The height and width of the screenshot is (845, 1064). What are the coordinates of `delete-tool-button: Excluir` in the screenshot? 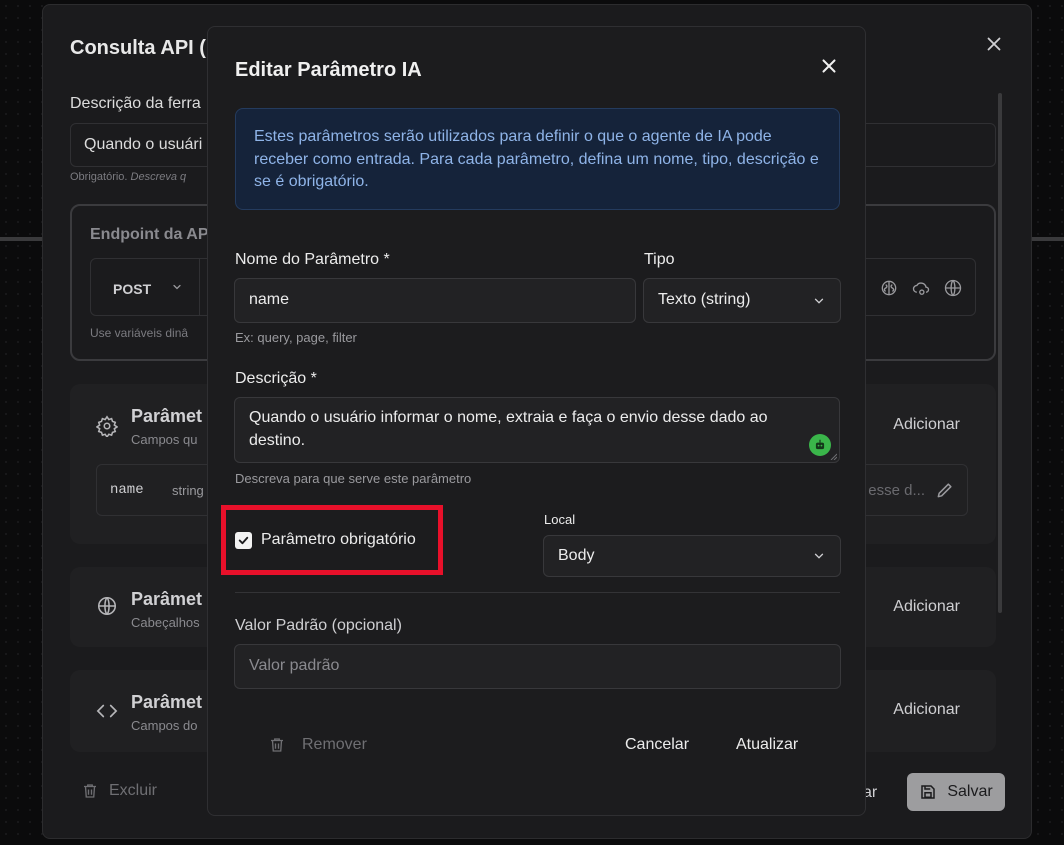 It's located at (119, 791).